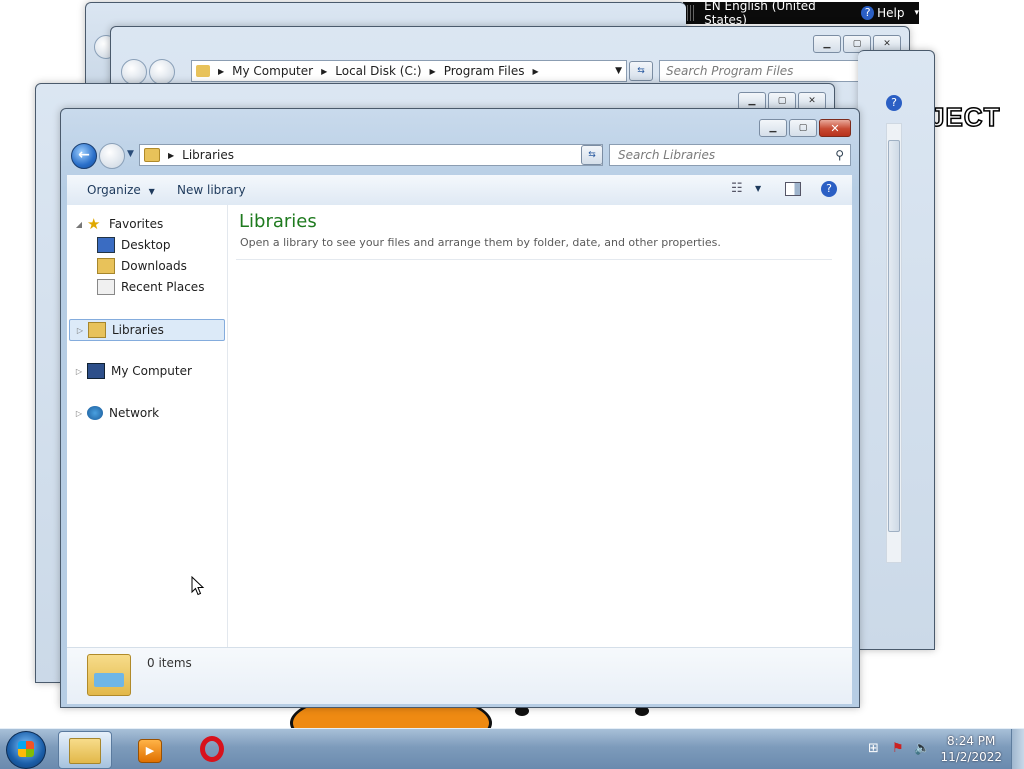  Describe the element at coordinates (169, 663) in the screenshot. I see `item-count: 0 items` at that location.